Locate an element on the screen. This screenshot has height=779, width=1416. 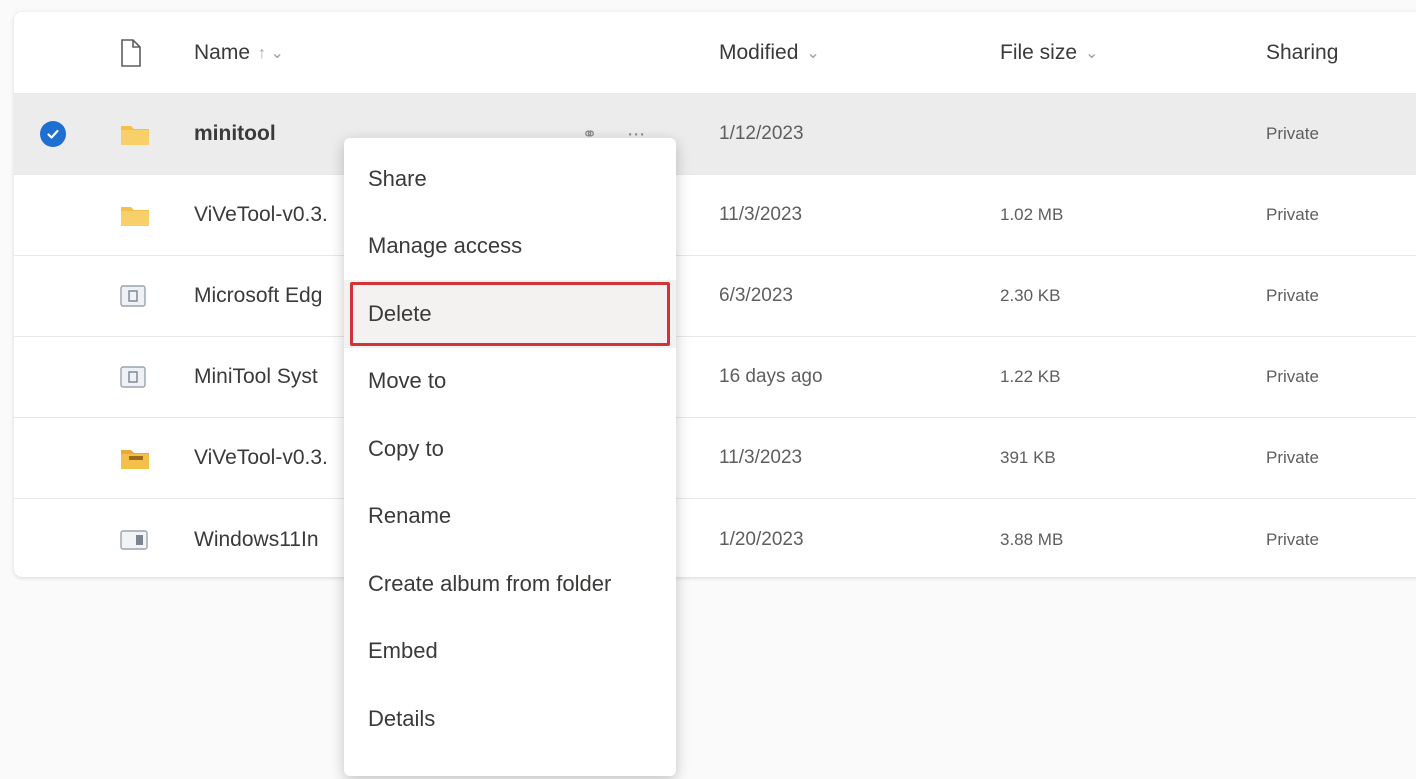
checkmark-icon is located at coordinates (53, 134).